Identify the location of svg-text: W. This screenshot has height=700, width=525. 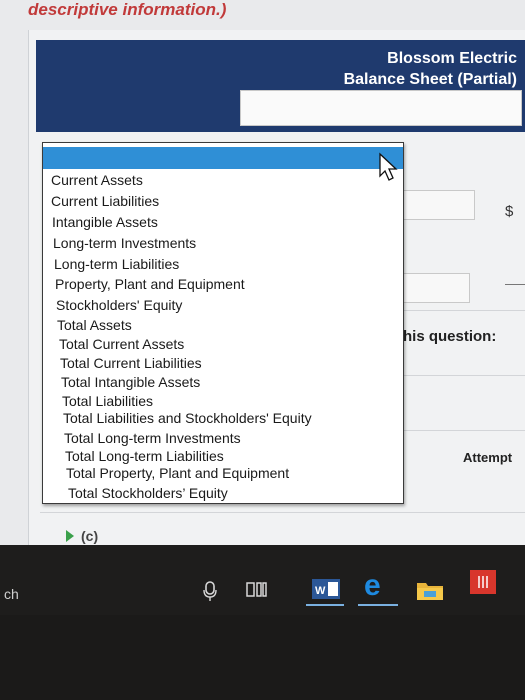
(320, 591).